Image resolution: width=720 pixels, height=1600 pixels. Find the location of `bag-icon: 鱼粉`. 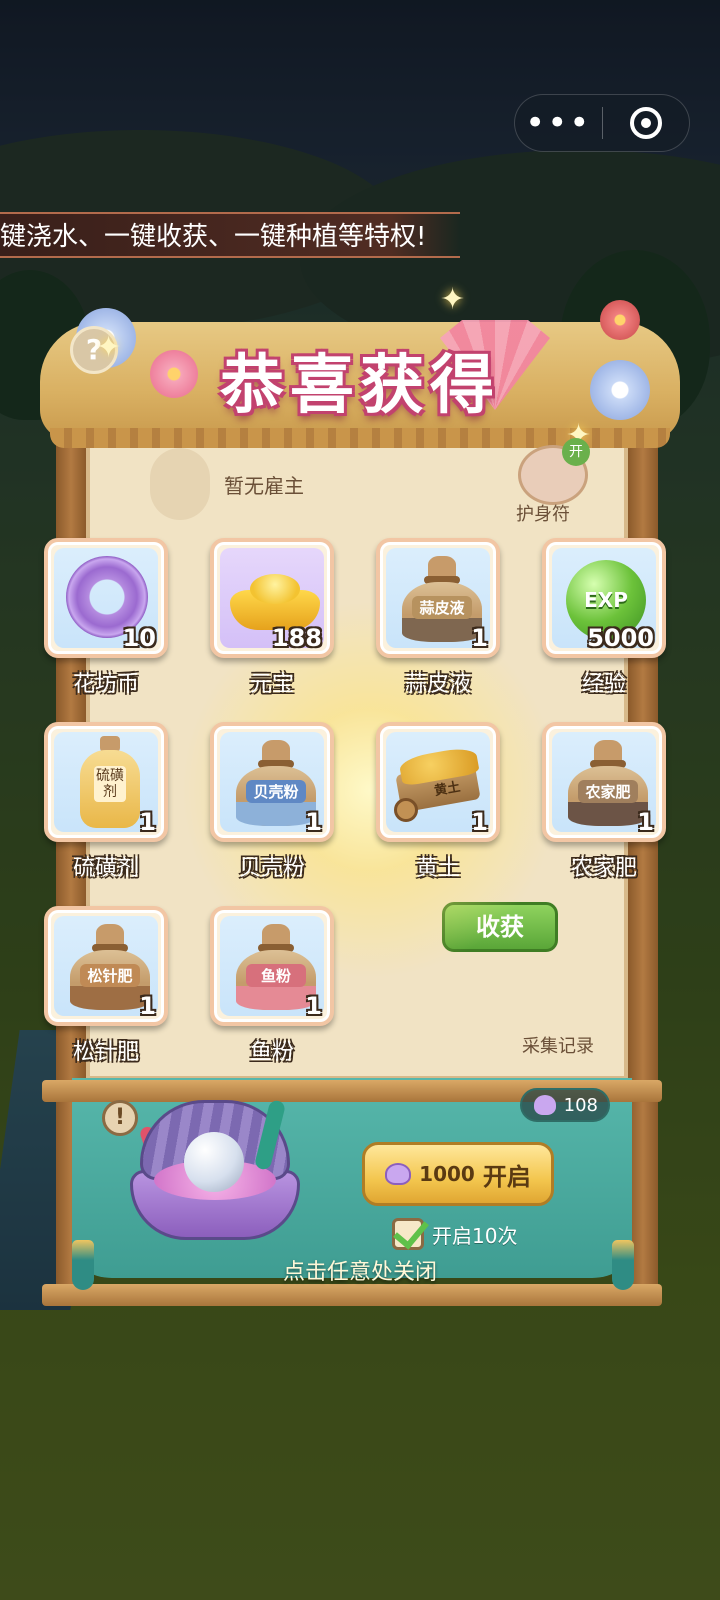

bag-icon: 鱼粉 is located at coordinates (276, 967).